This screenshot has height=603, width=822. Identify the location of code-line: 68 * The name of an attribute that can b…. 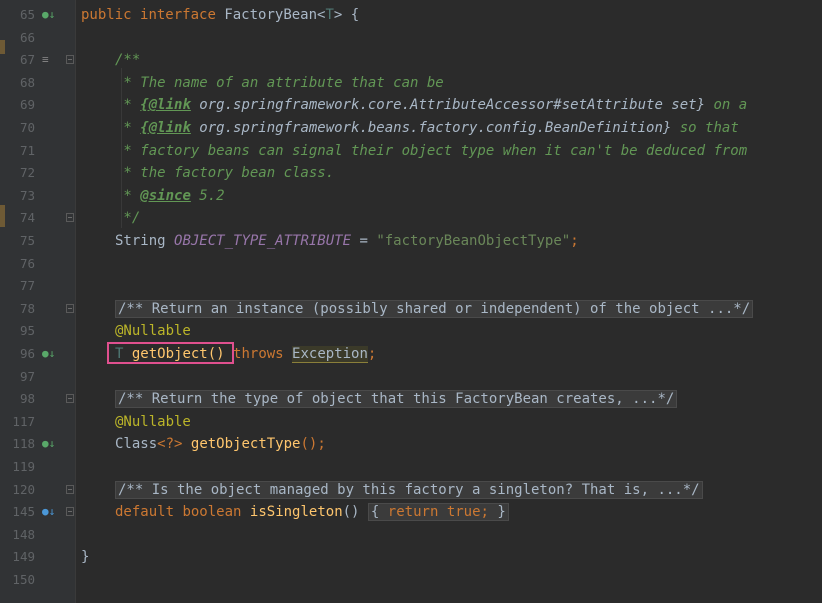
(411, 83).